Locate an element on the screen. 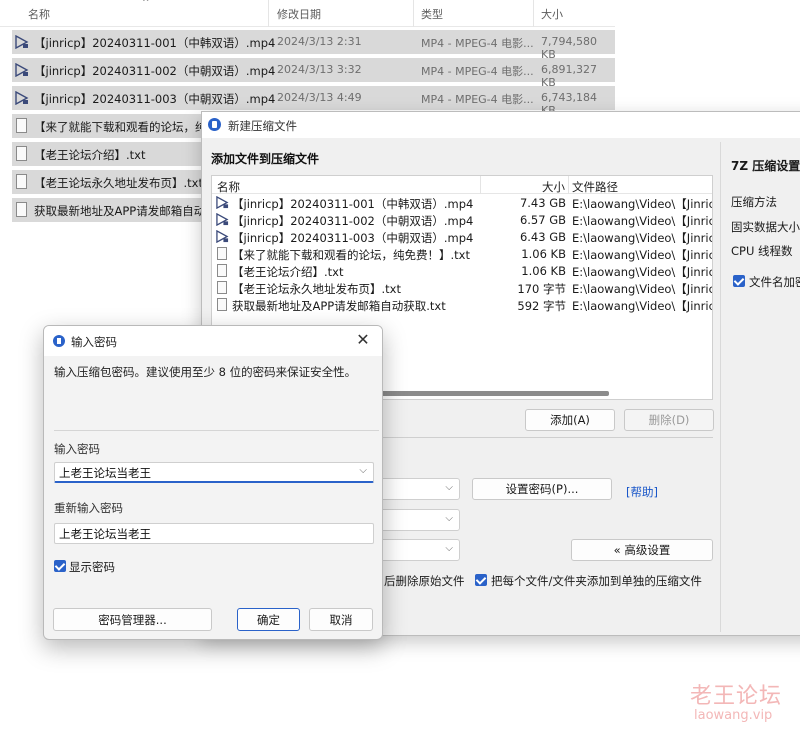 The image size is (800, 732). 7z-settings-panel: 7Z 压缩设置 压缩方法 固实数据大小 CPU 线程数 文件名加密 is located at coordinates (760, 387).